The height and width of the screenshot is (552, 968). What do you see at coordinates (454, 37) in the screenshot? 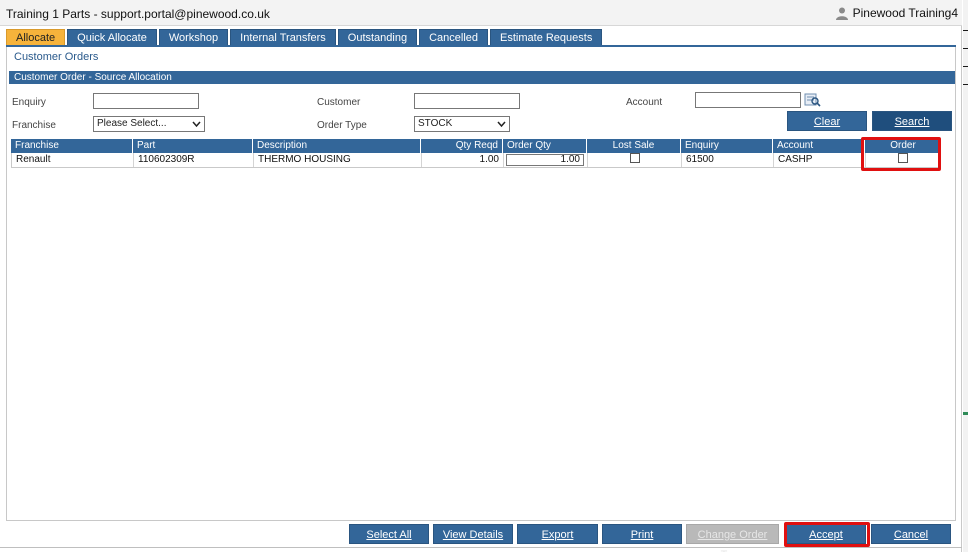
I see `tab-cancelled: Cancelled` at bounding box center [454, 37].